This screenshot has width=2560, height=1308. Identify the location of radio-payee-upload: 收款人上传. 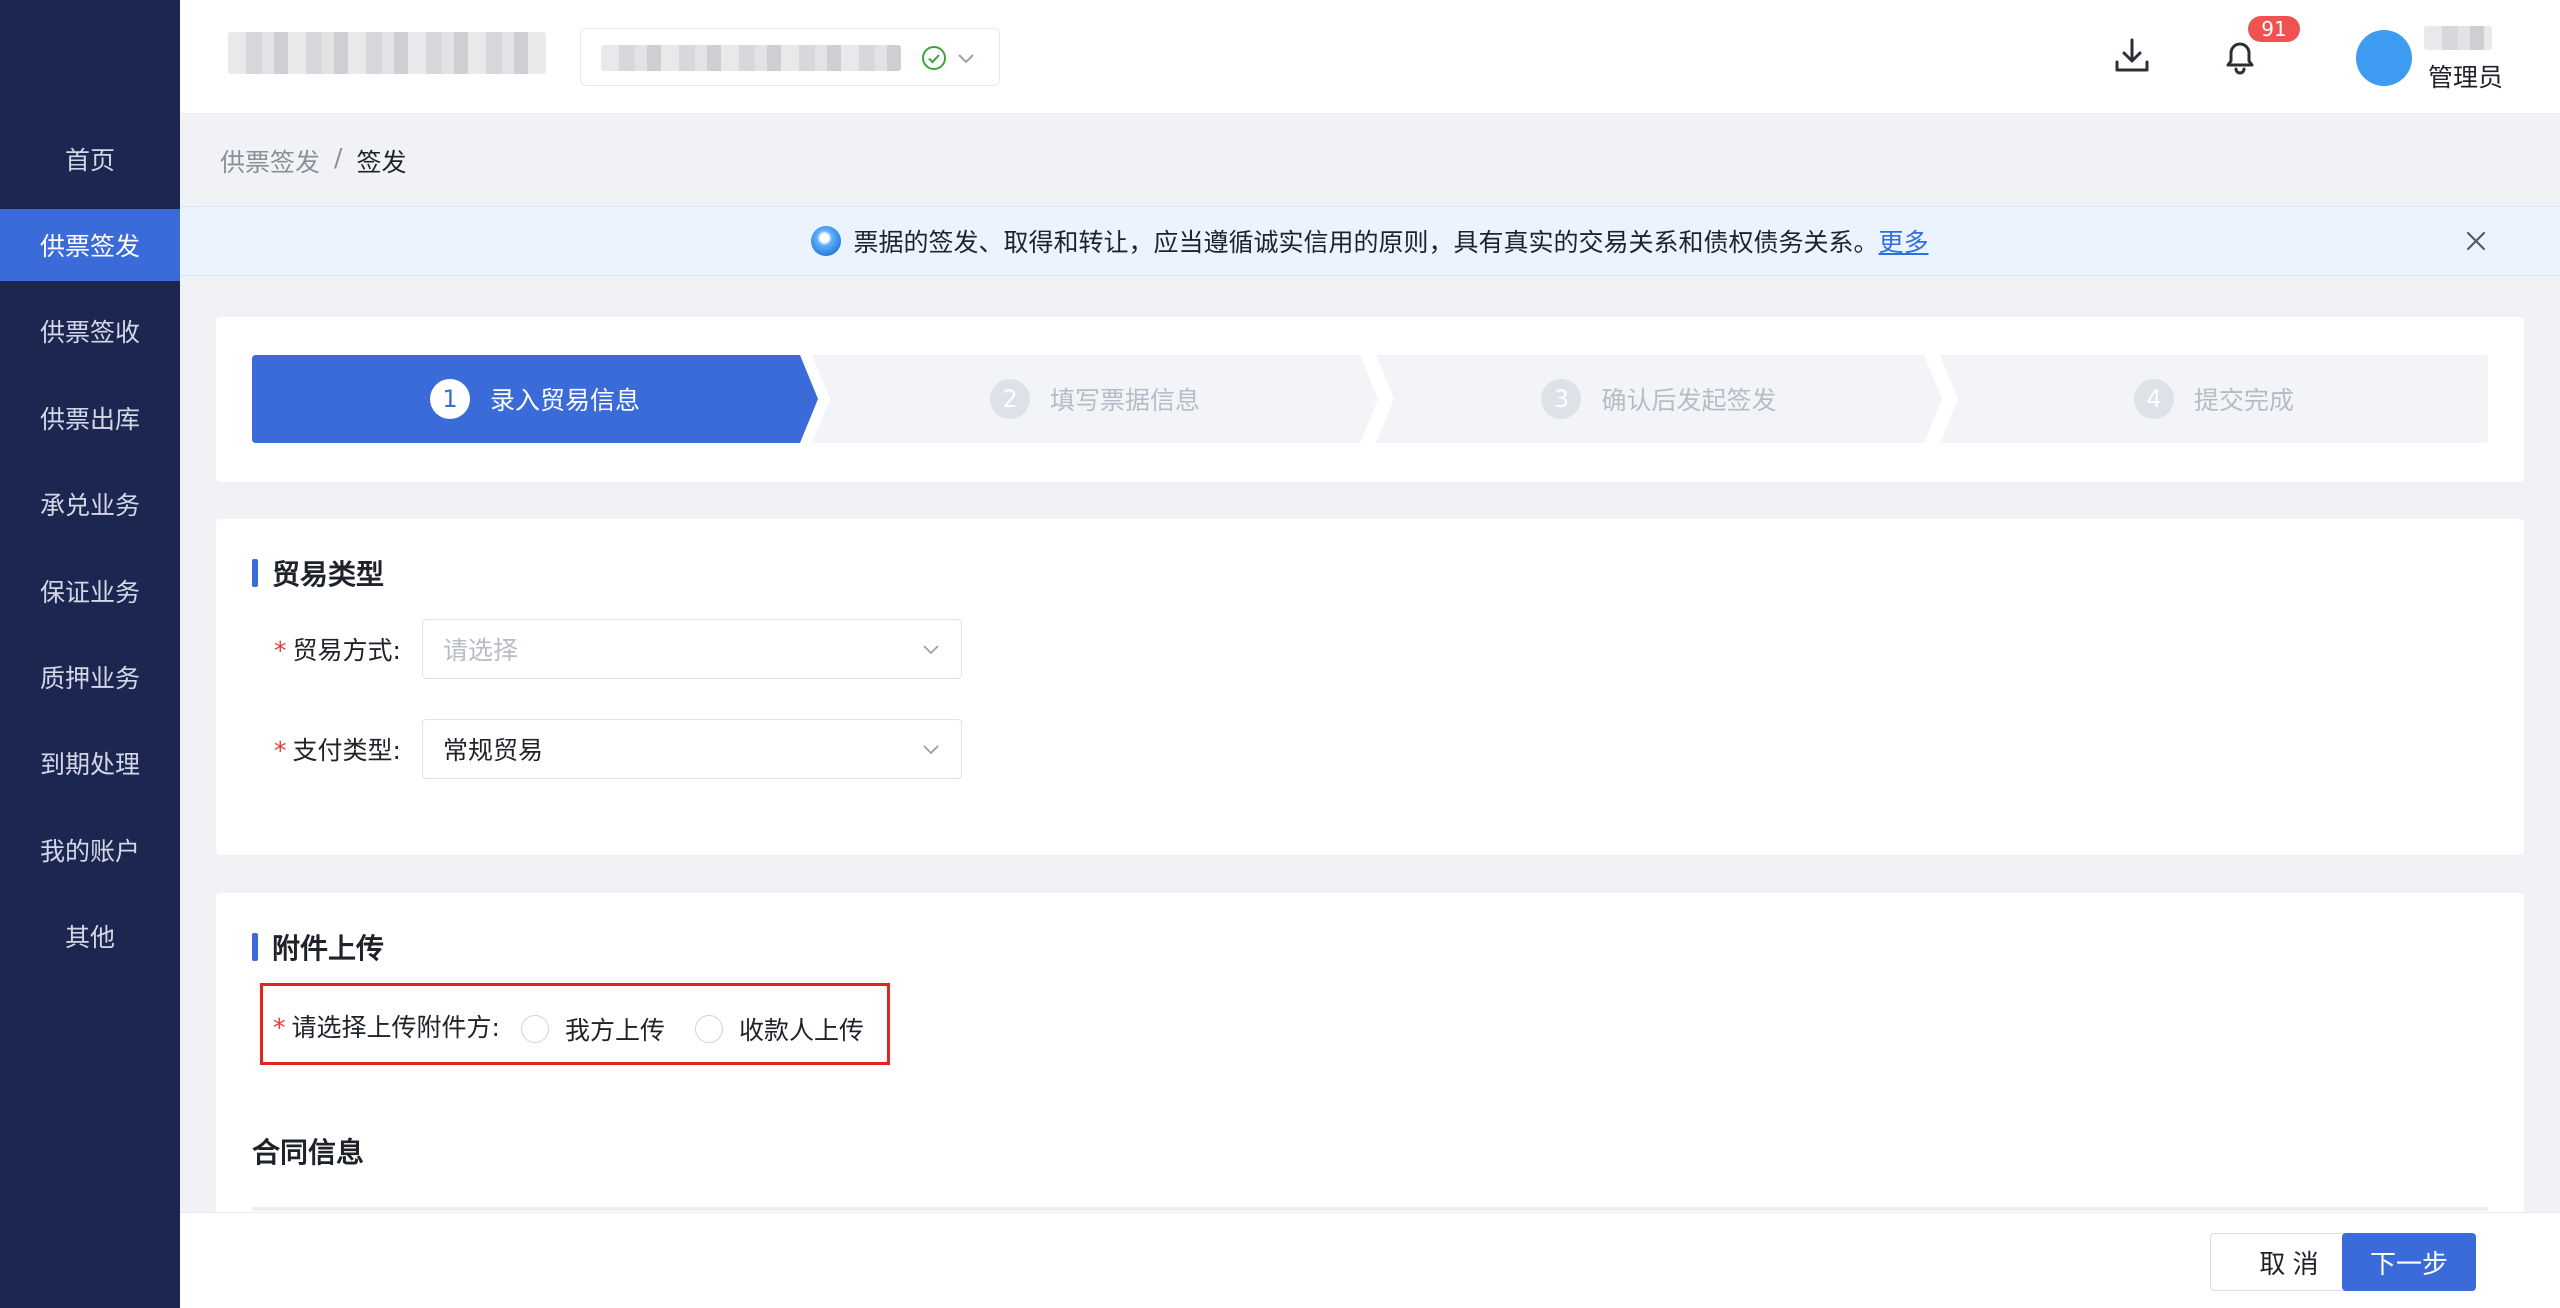
(779, 1029).